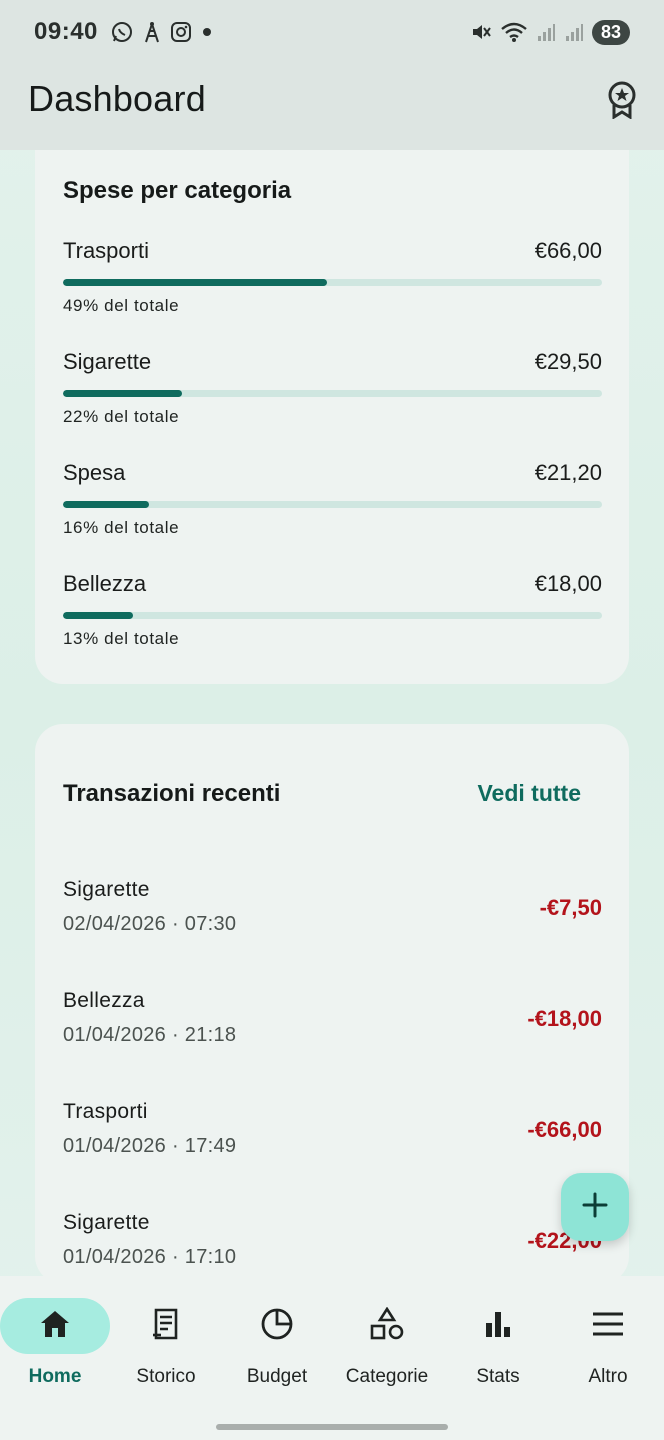 This screenshot has width=664, height=1440. Describe the element at coordinates (332, 500) in the screenshot. I see `category-row: Spesa €21,20 16% del totale` at that location.